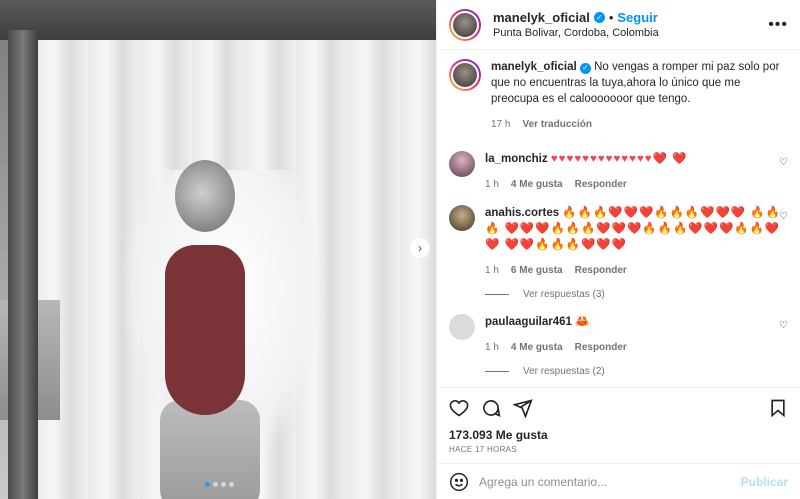 The width and height of the screenshot is (800, 499). What do you see at coordinates (541, 17) in the screenshot?
I see `username-link: manelyk_oficial` at bounding box center [541, 17].